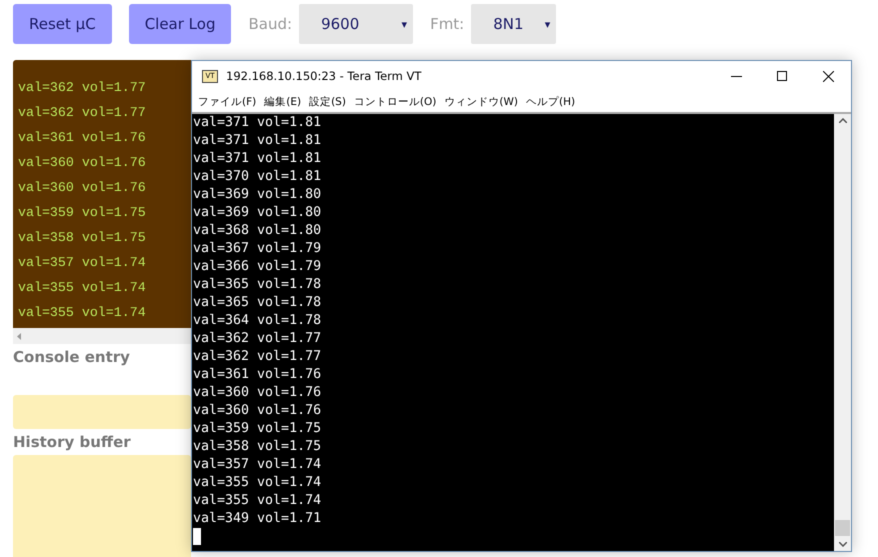 The height and width of the screenshot is (557, 878). Describe the element at coordinates (82, 263) in the screenshot. I see `log-line: val=357 vol=1.74` at that location.